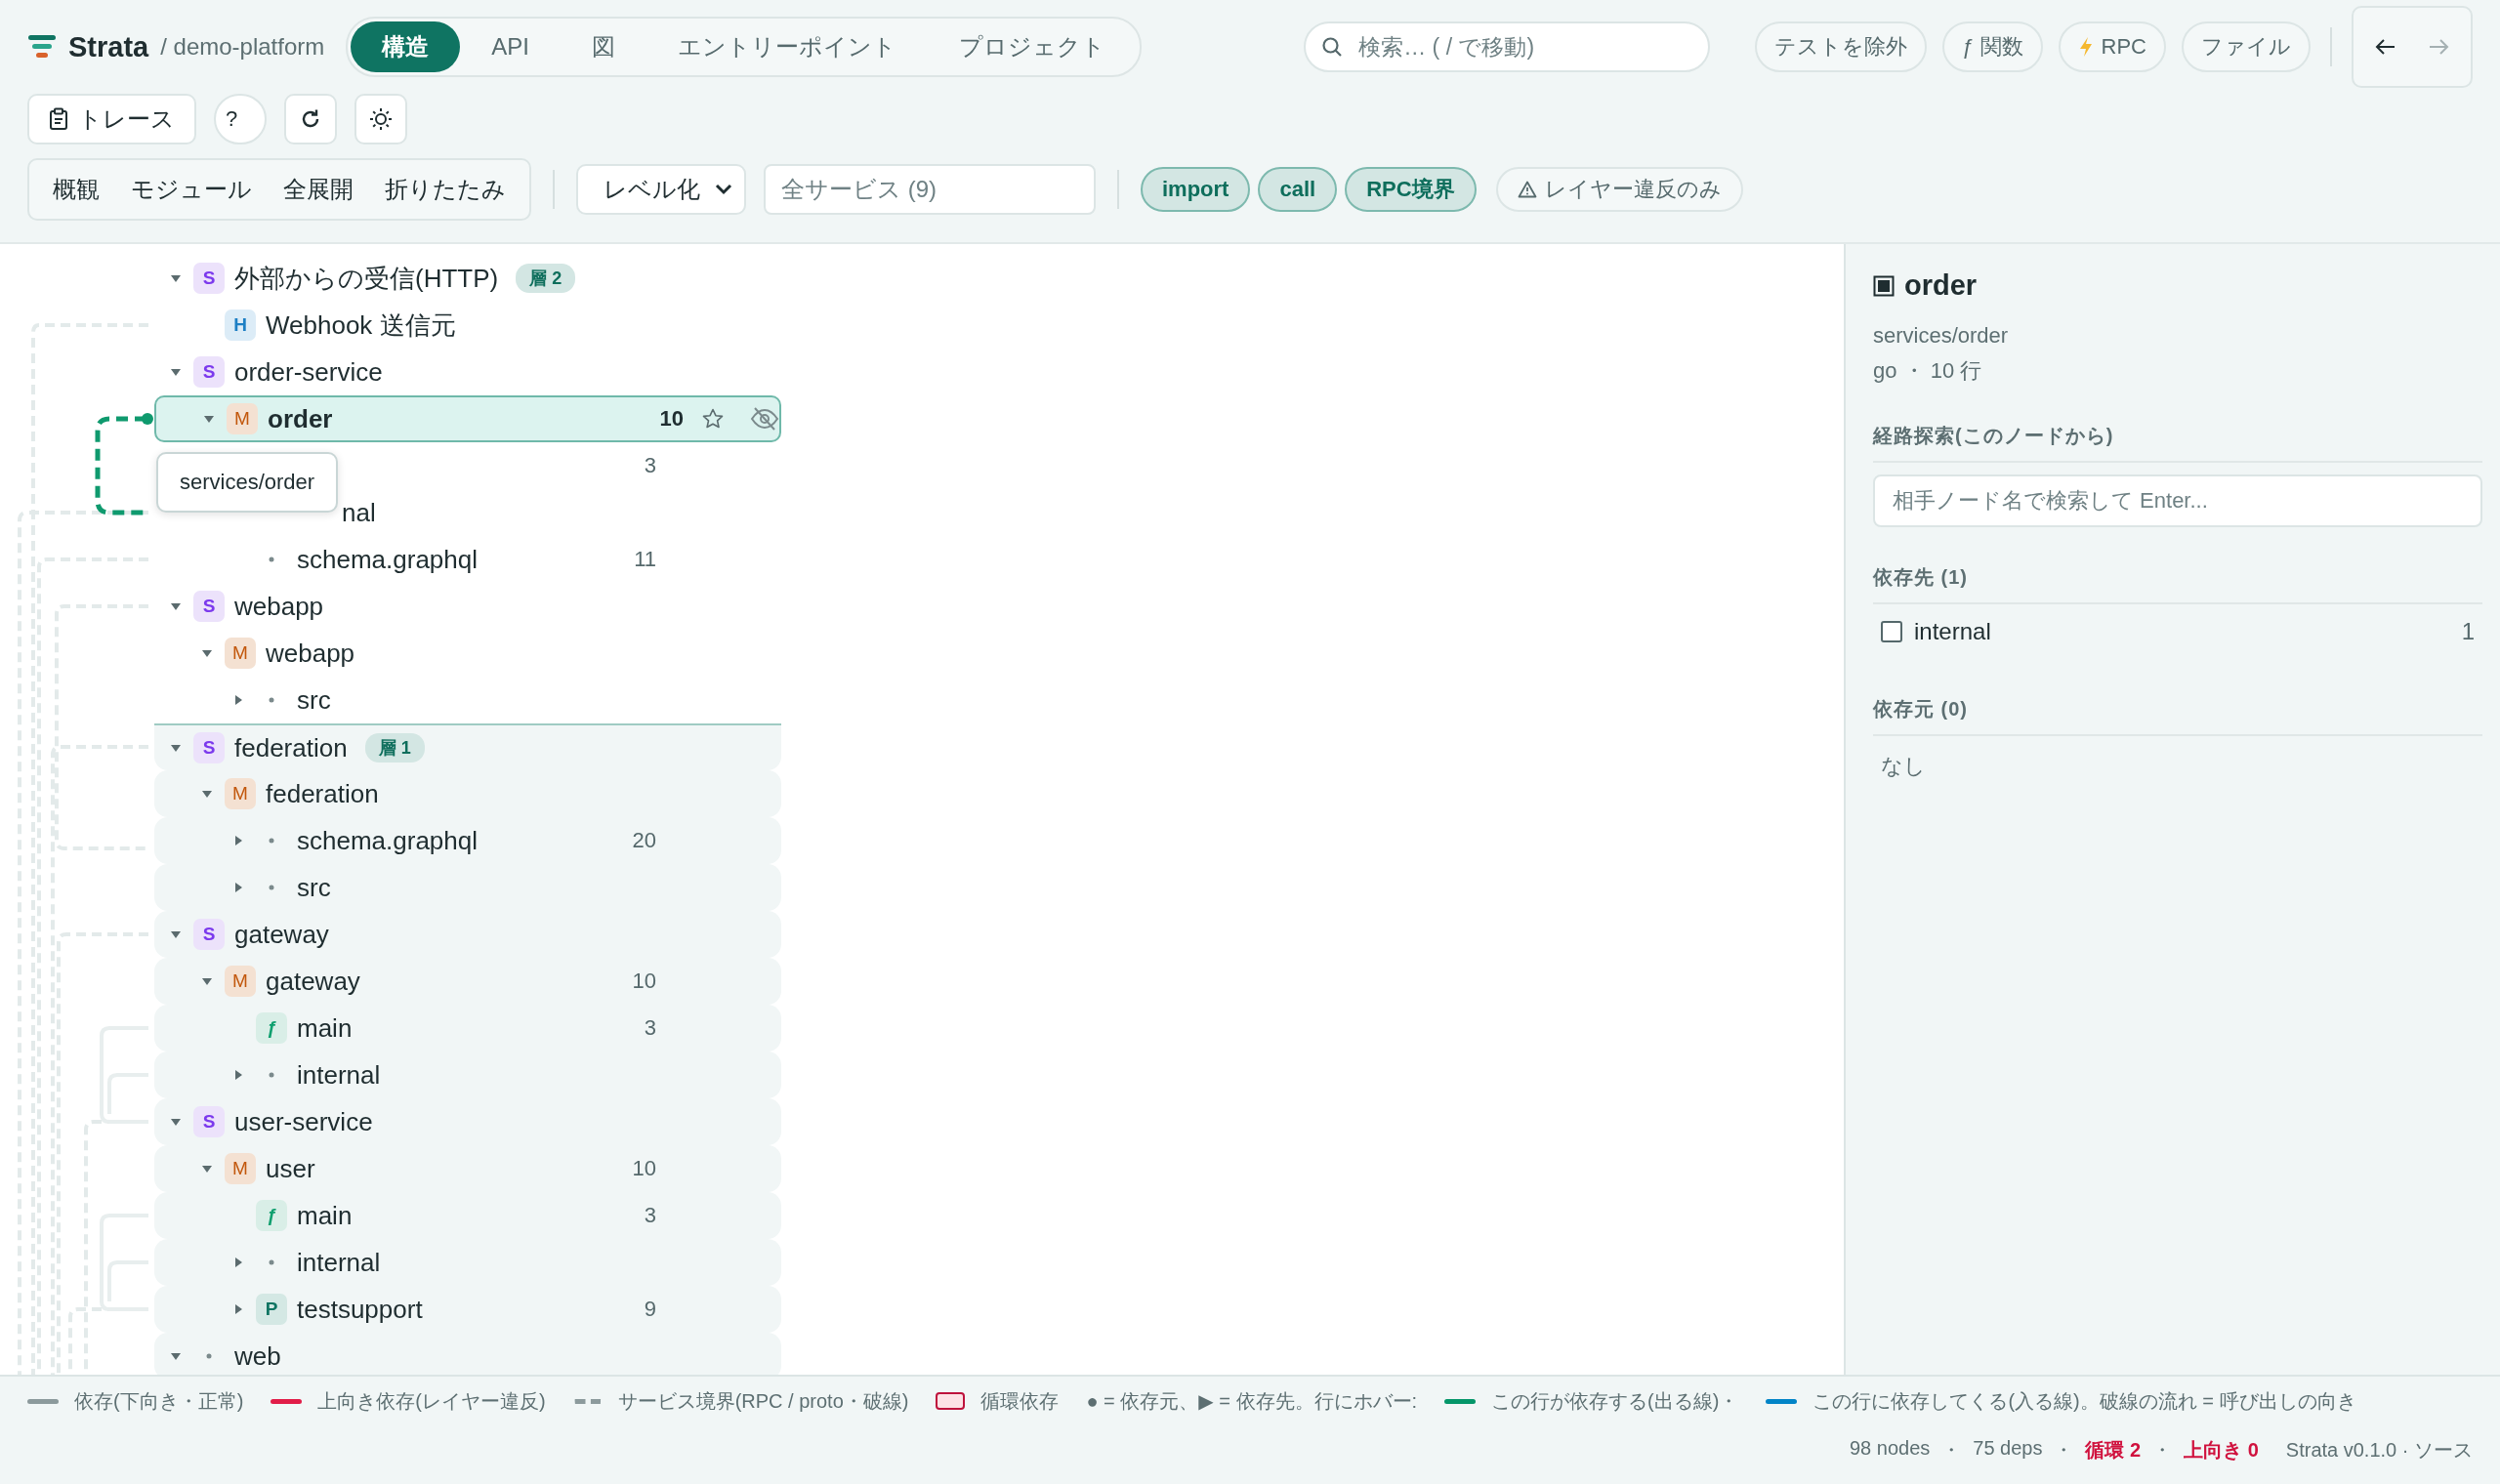 This screenshot has height=1484, width=2500. Describe the element at coordinates (240, 325) in the screenshot. I see `http-badge: H` at that location.